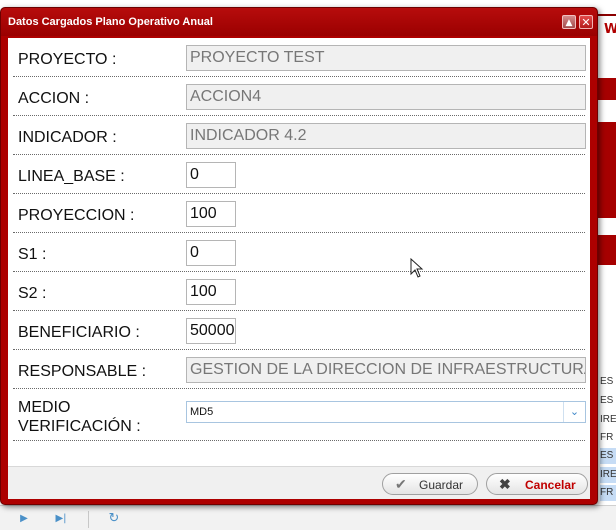 This screenshot has width=616, height=530. I want to click on form-row-medio-verificacion: MEDIO VERIFICACIÓN : MD5 ⌄, so click(299, 416).